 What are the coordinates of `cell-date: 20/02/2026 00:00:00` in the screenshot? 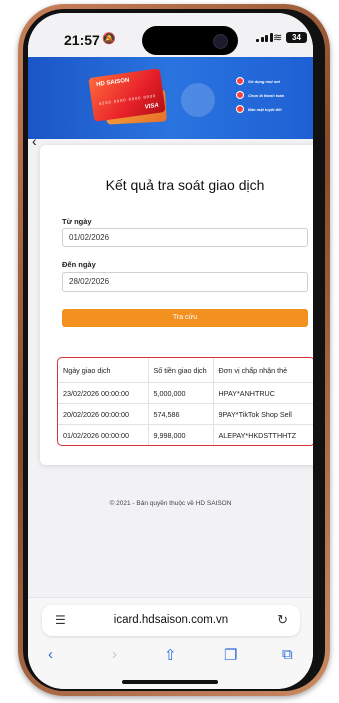 It's located at (103, 414).